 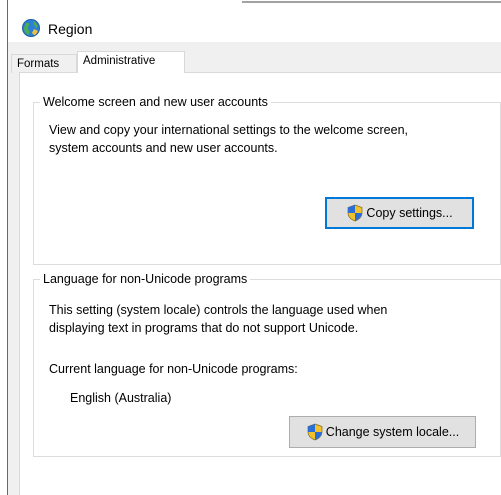 I want to click on globe-icon, so click(x=31, y=28).